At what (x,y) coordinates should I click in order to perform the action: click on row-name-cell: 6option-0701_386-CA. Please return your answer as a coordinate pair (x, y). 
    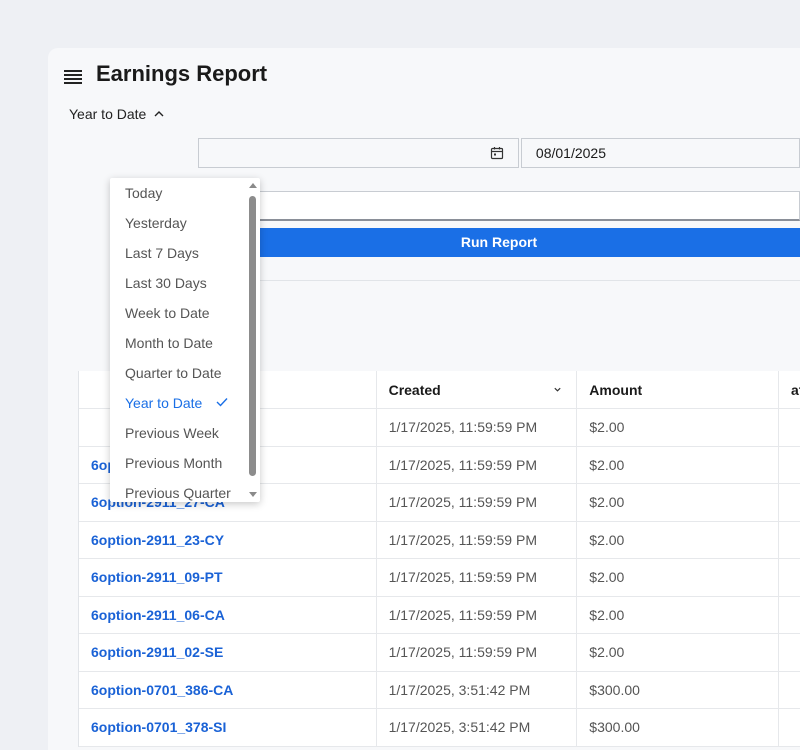
    Looking at the image, I should click on (228, 689).